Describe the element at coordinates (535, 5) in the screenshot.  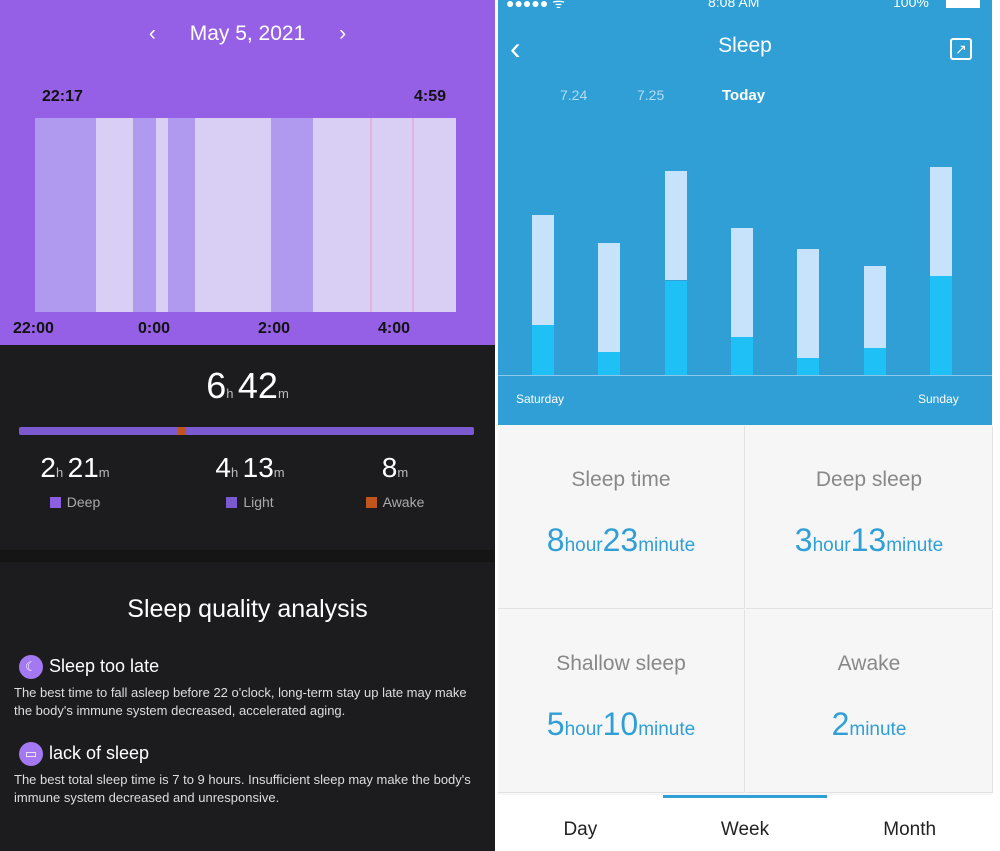
I see `signal-icon: ●●●●● ᯤ` at that location.